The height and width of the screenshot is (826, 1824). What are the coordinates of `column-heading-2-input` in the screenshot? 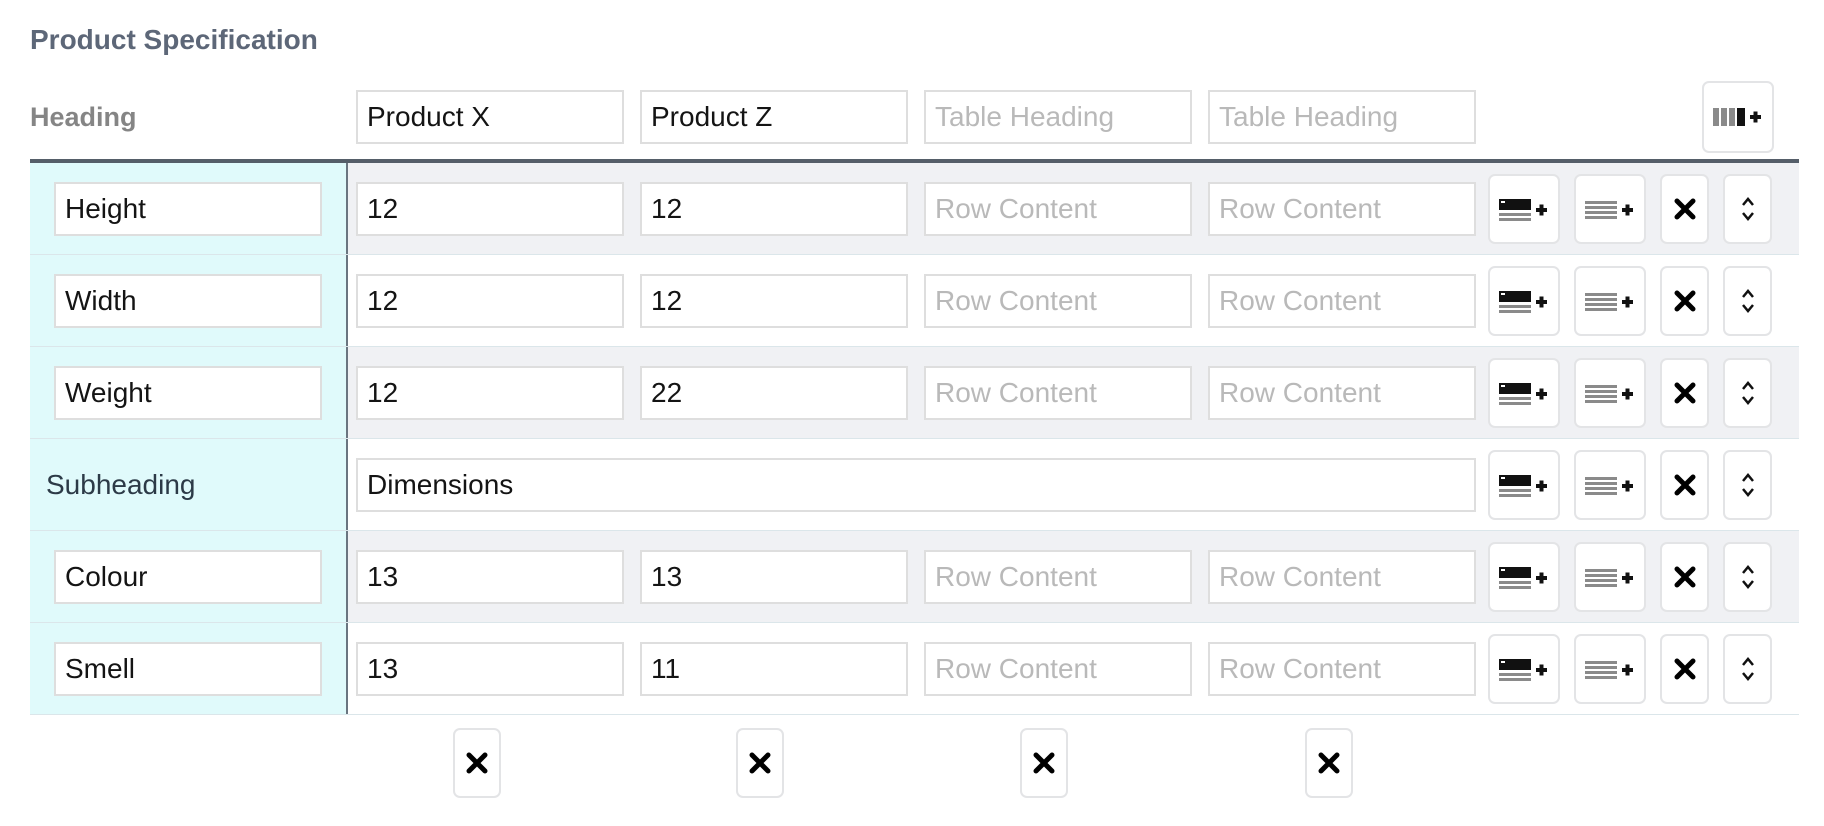 It's located at (774, 117).